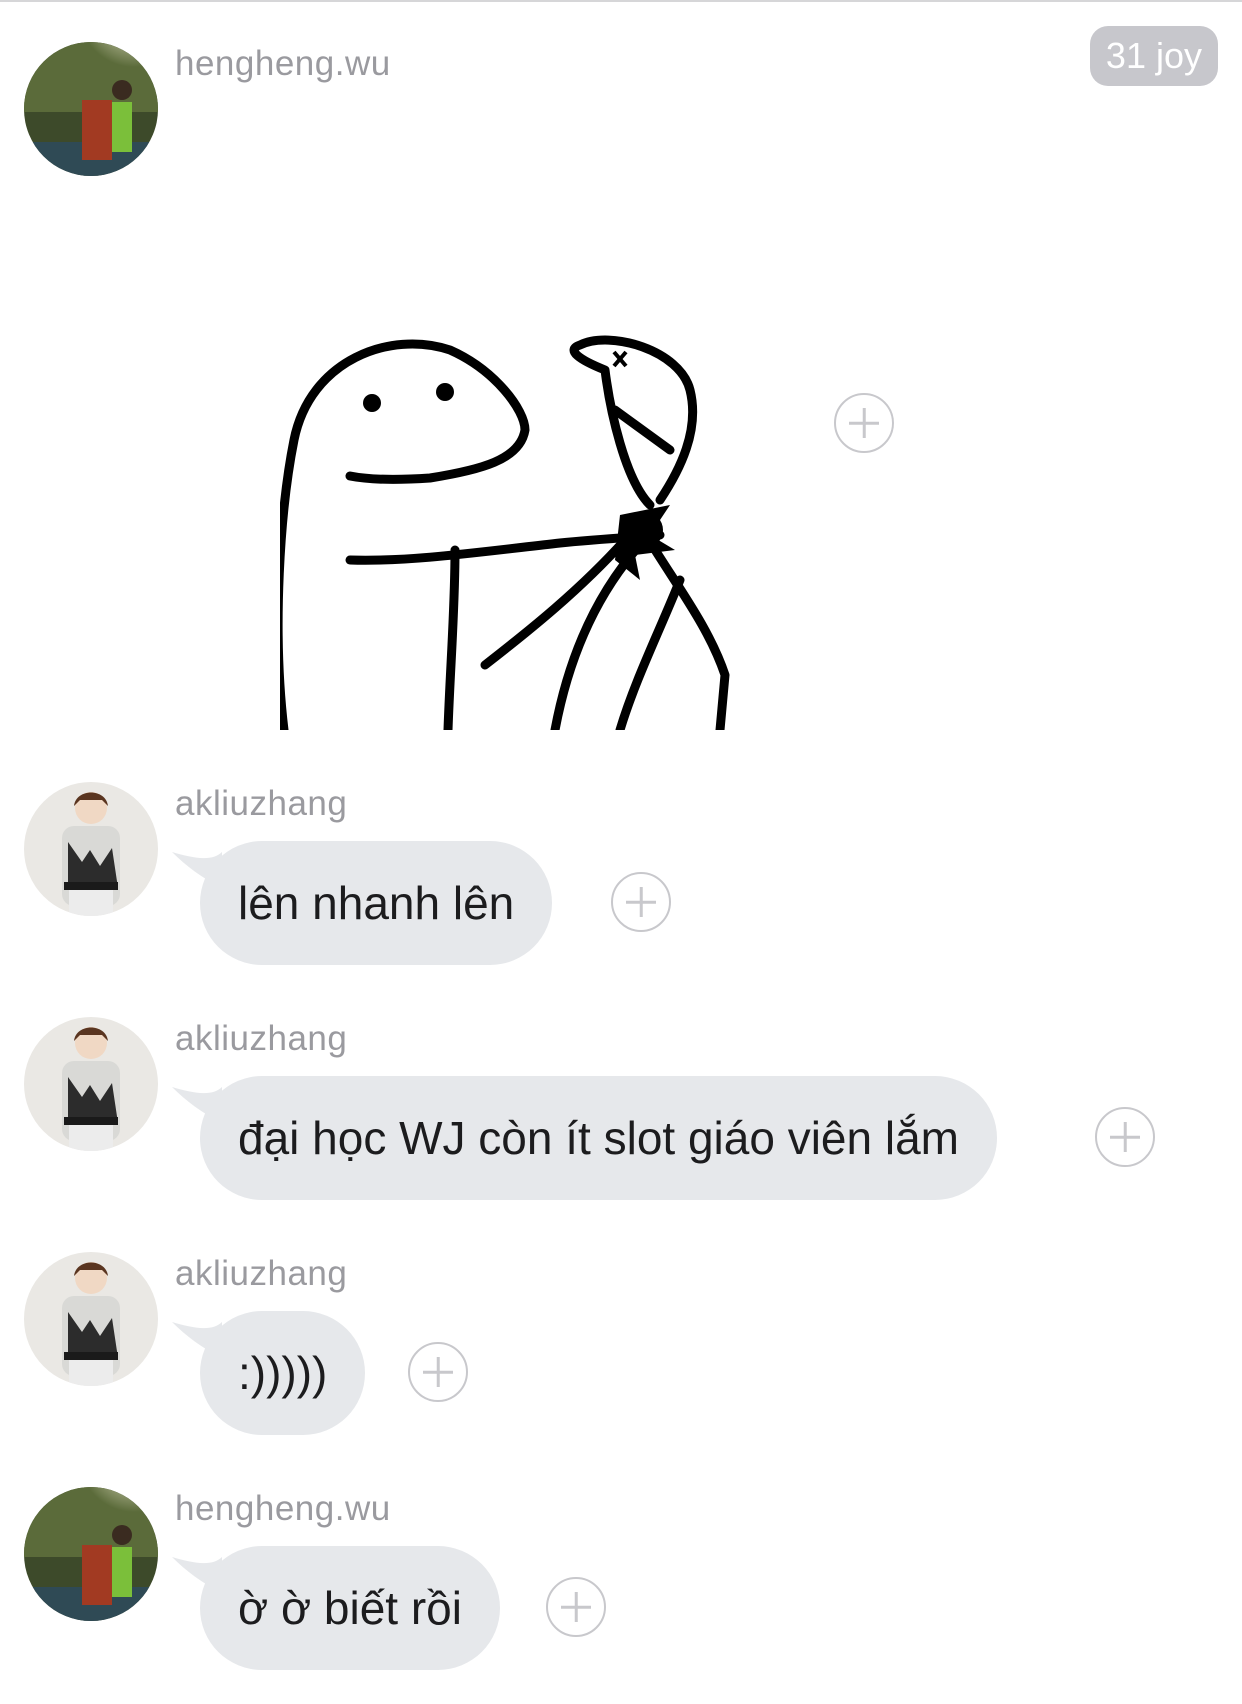 The image size is (1242, 1704). I want to click on message-bubble: đại học WJ còn ít slot giáo viên lắm, so click(598, 1138).